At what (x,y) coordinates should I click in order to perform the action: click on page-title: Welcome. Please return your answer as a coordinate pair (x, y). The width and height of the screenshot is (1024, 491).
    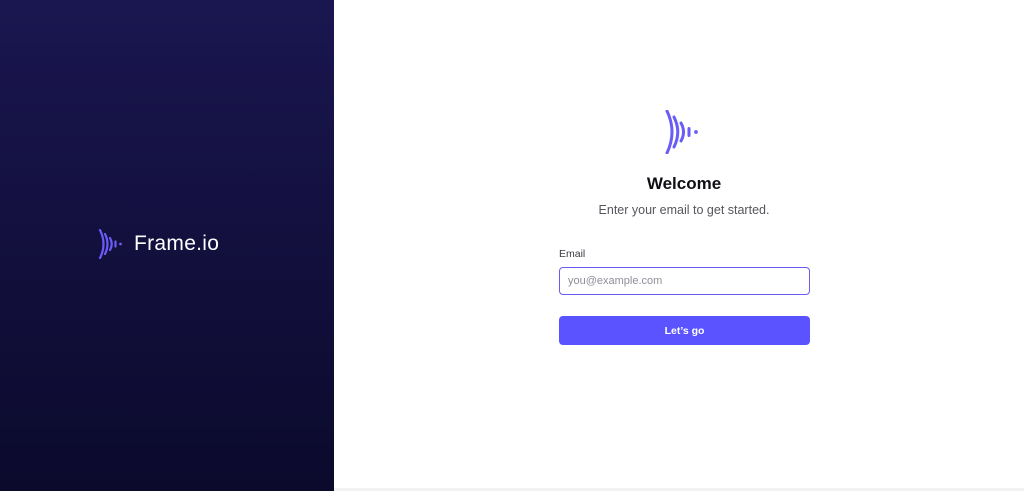
    Looking at the image, I should click on (684, 183).